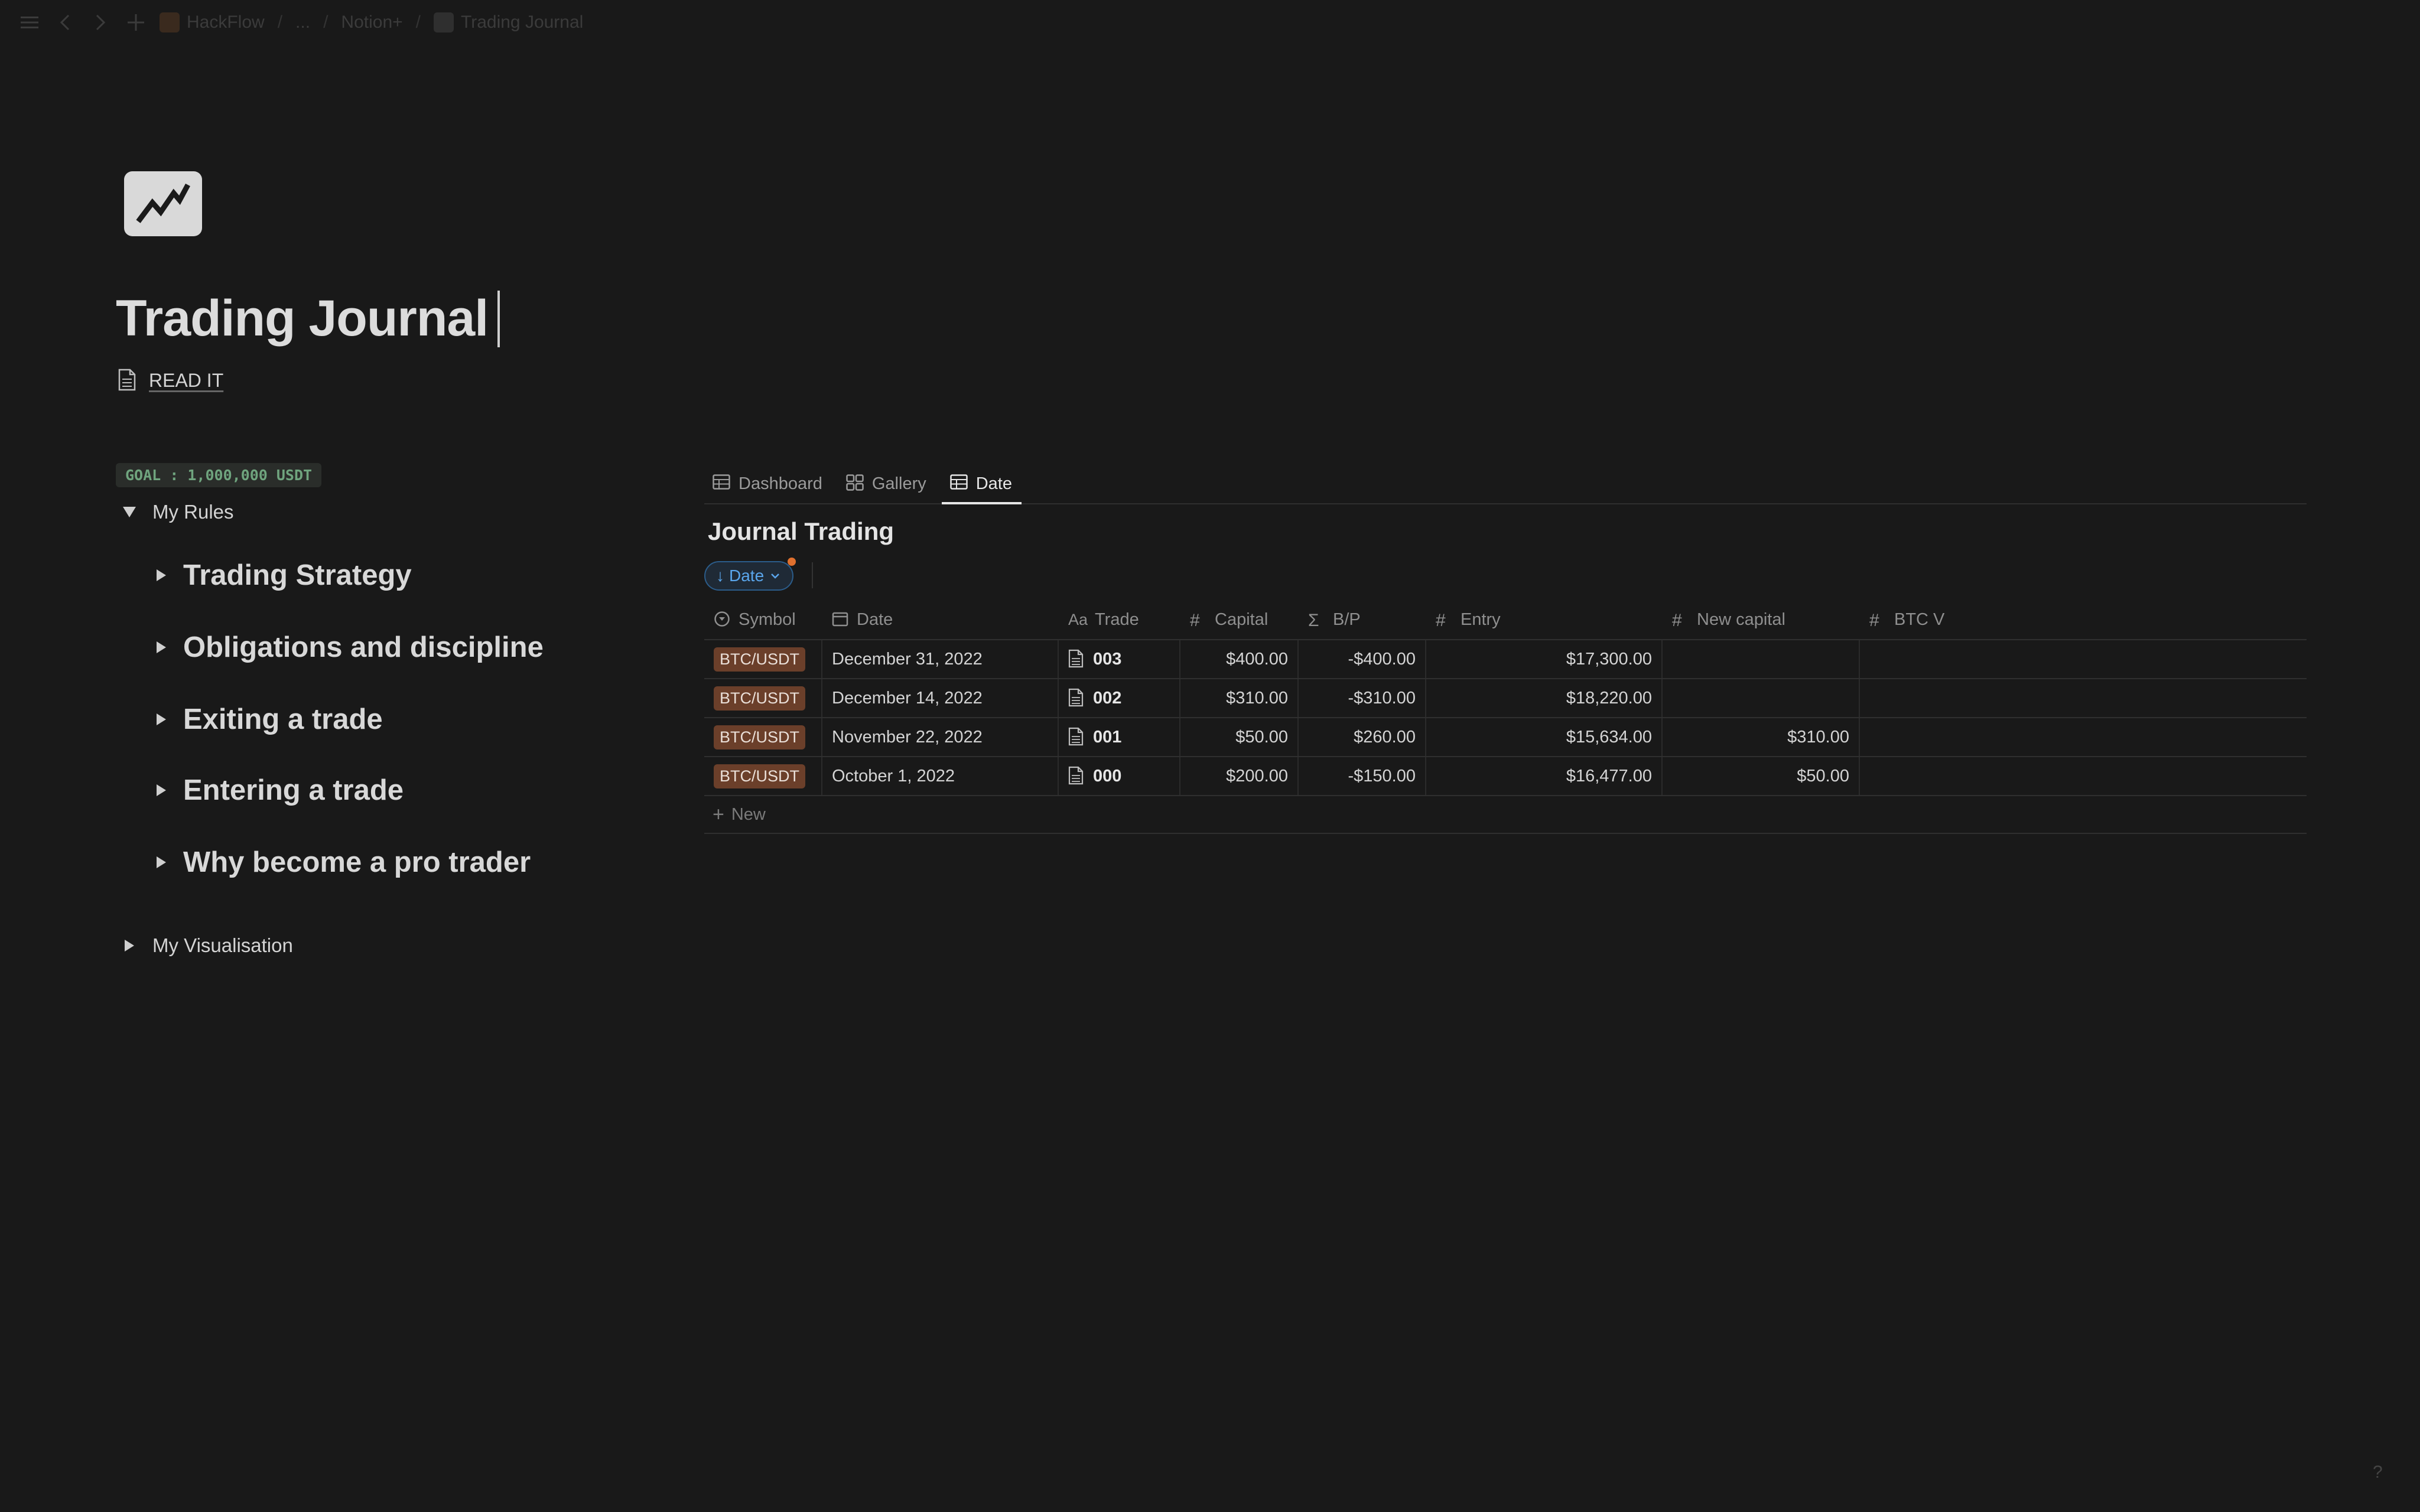 This screenshot has height=1512, width=2420. What do you see at coordinates (1119, 698) in the screenshot?
I see `trade-cell: 002` at bounding box center [1119, 698].